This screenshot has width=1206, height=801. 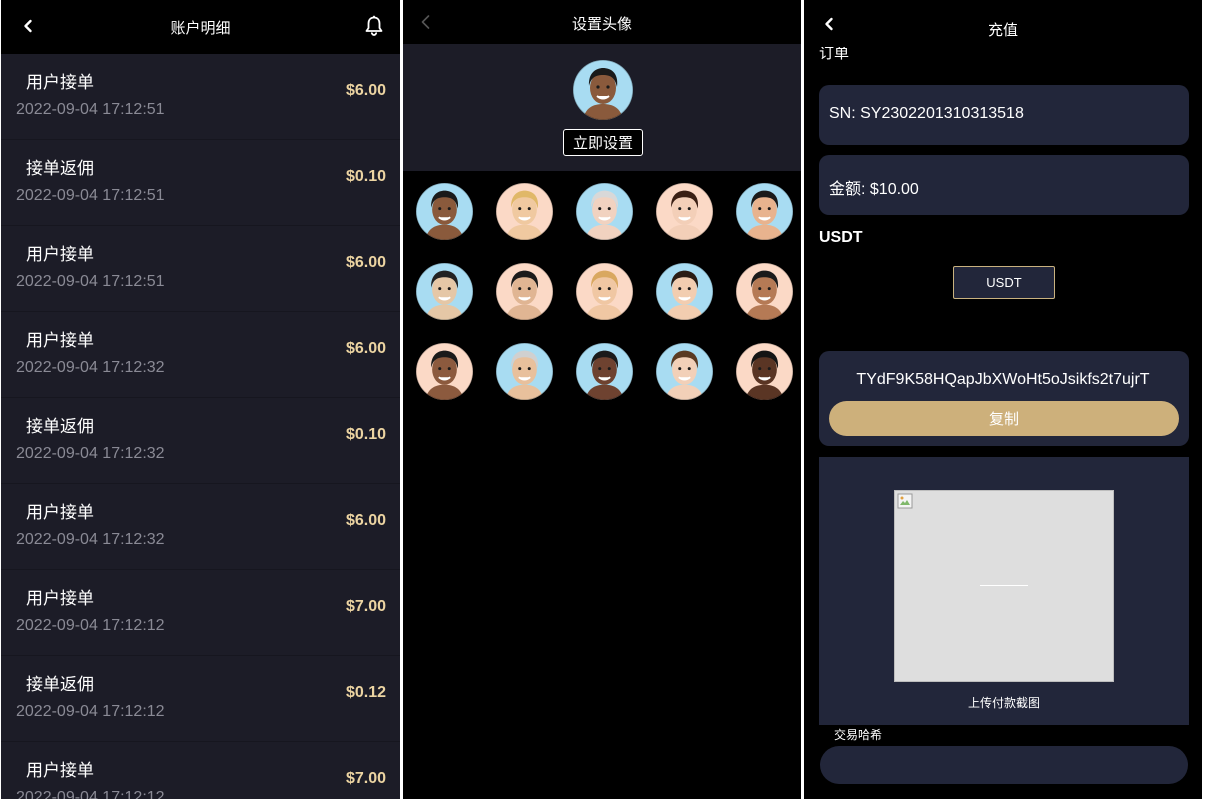 What do you see at coordinates (858, 735) in the screenshot?
I see `transaction-hash-label: 交易哈希` at bounding box center [858, 735].